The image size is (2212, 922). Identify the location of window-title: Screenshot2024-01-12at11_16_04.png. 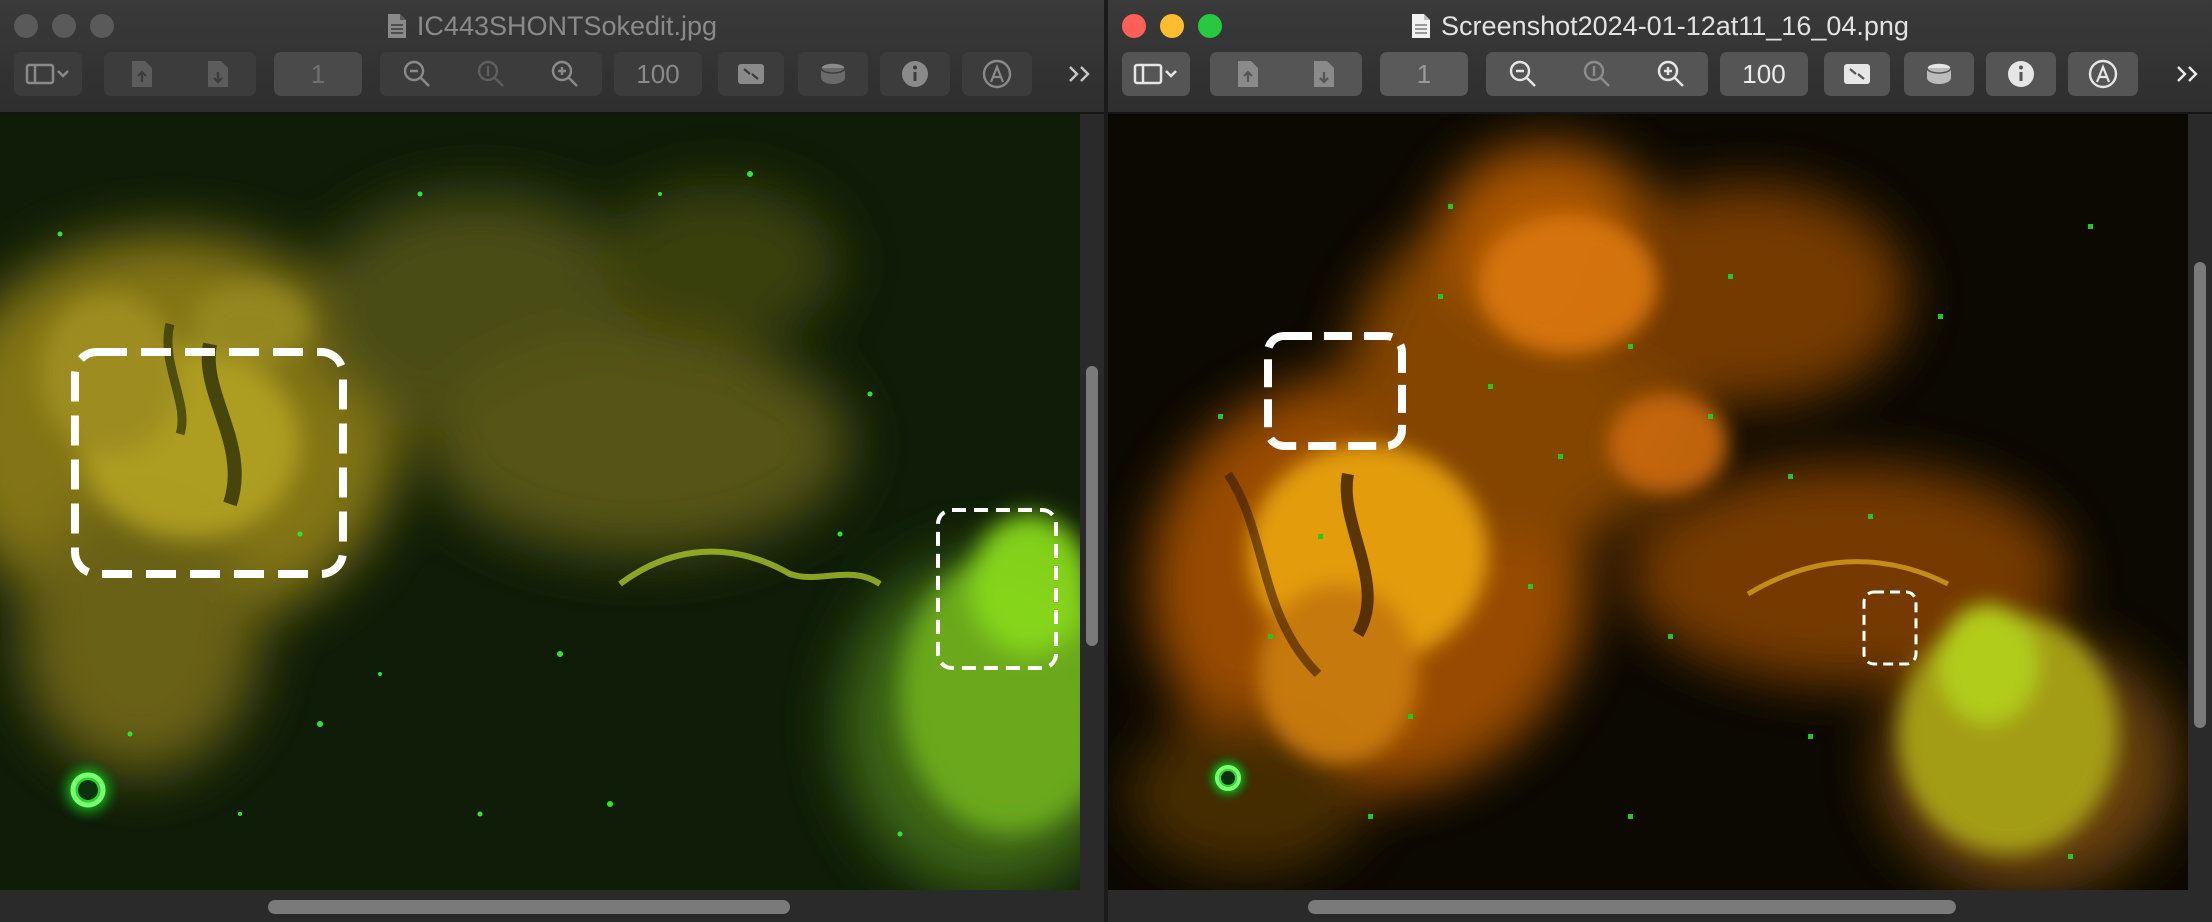
(1660, 26).